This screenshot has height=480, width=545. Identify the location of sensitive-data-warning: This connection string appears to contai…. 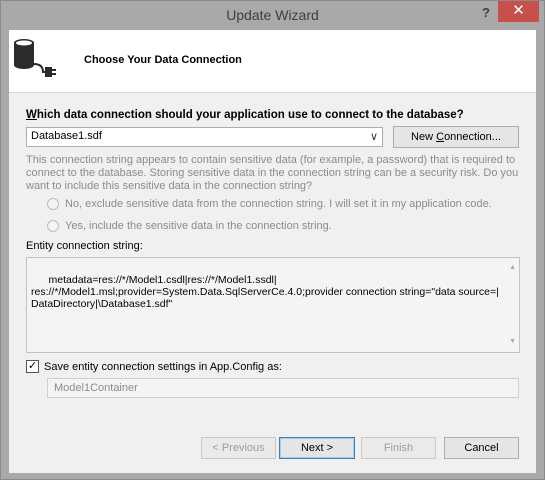
(272, 173).